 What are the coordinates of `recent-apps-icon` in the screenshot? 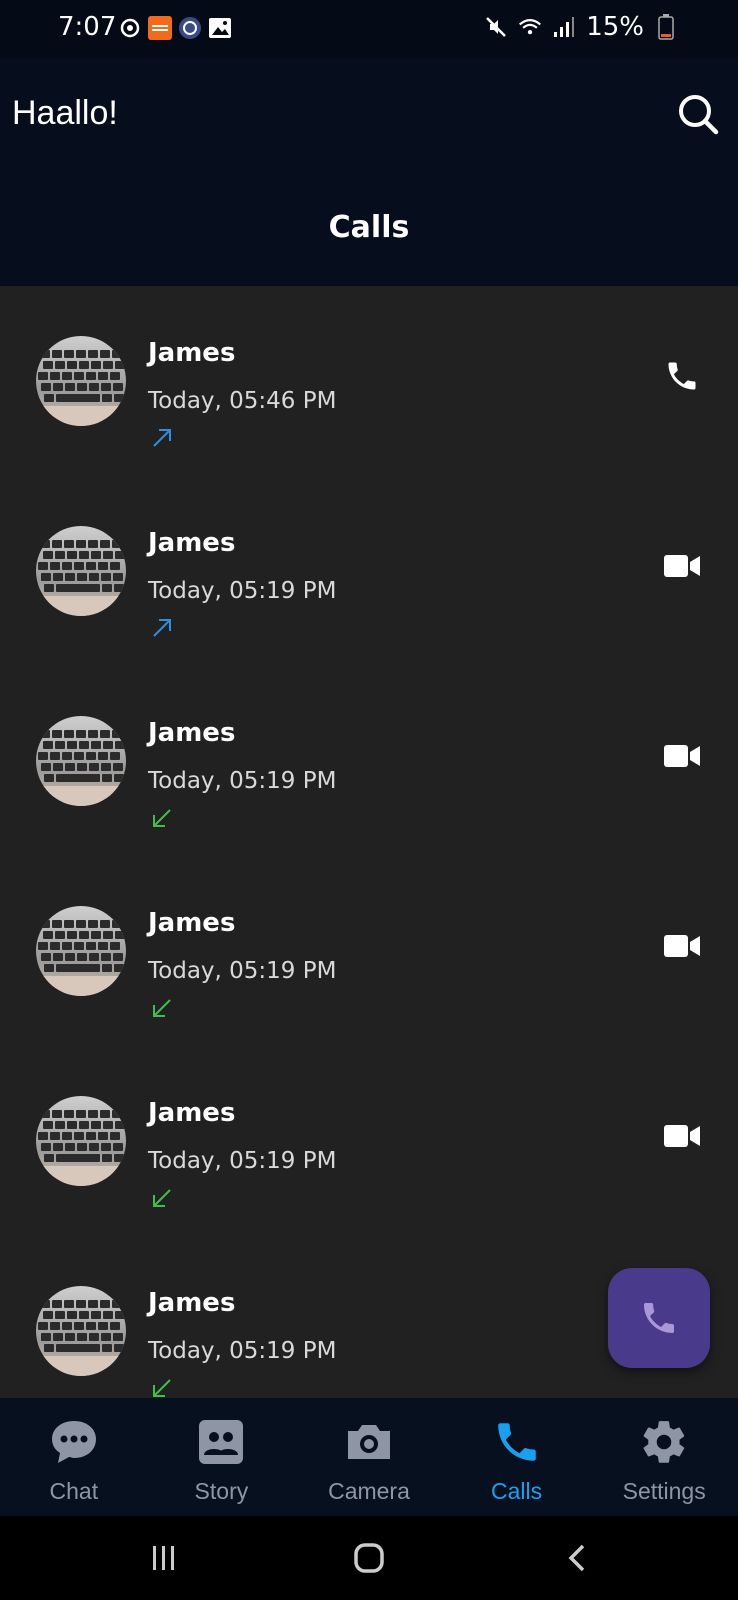 It's located at (163, 1558).